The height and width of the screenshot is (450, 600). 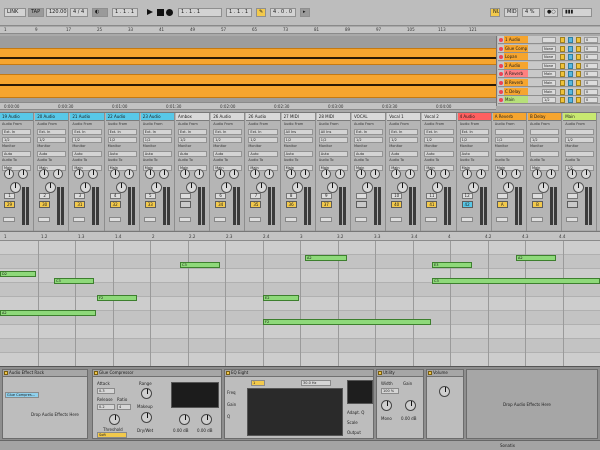 I want to click on strip-title: 20 Audio, so click(x=52, y=117).